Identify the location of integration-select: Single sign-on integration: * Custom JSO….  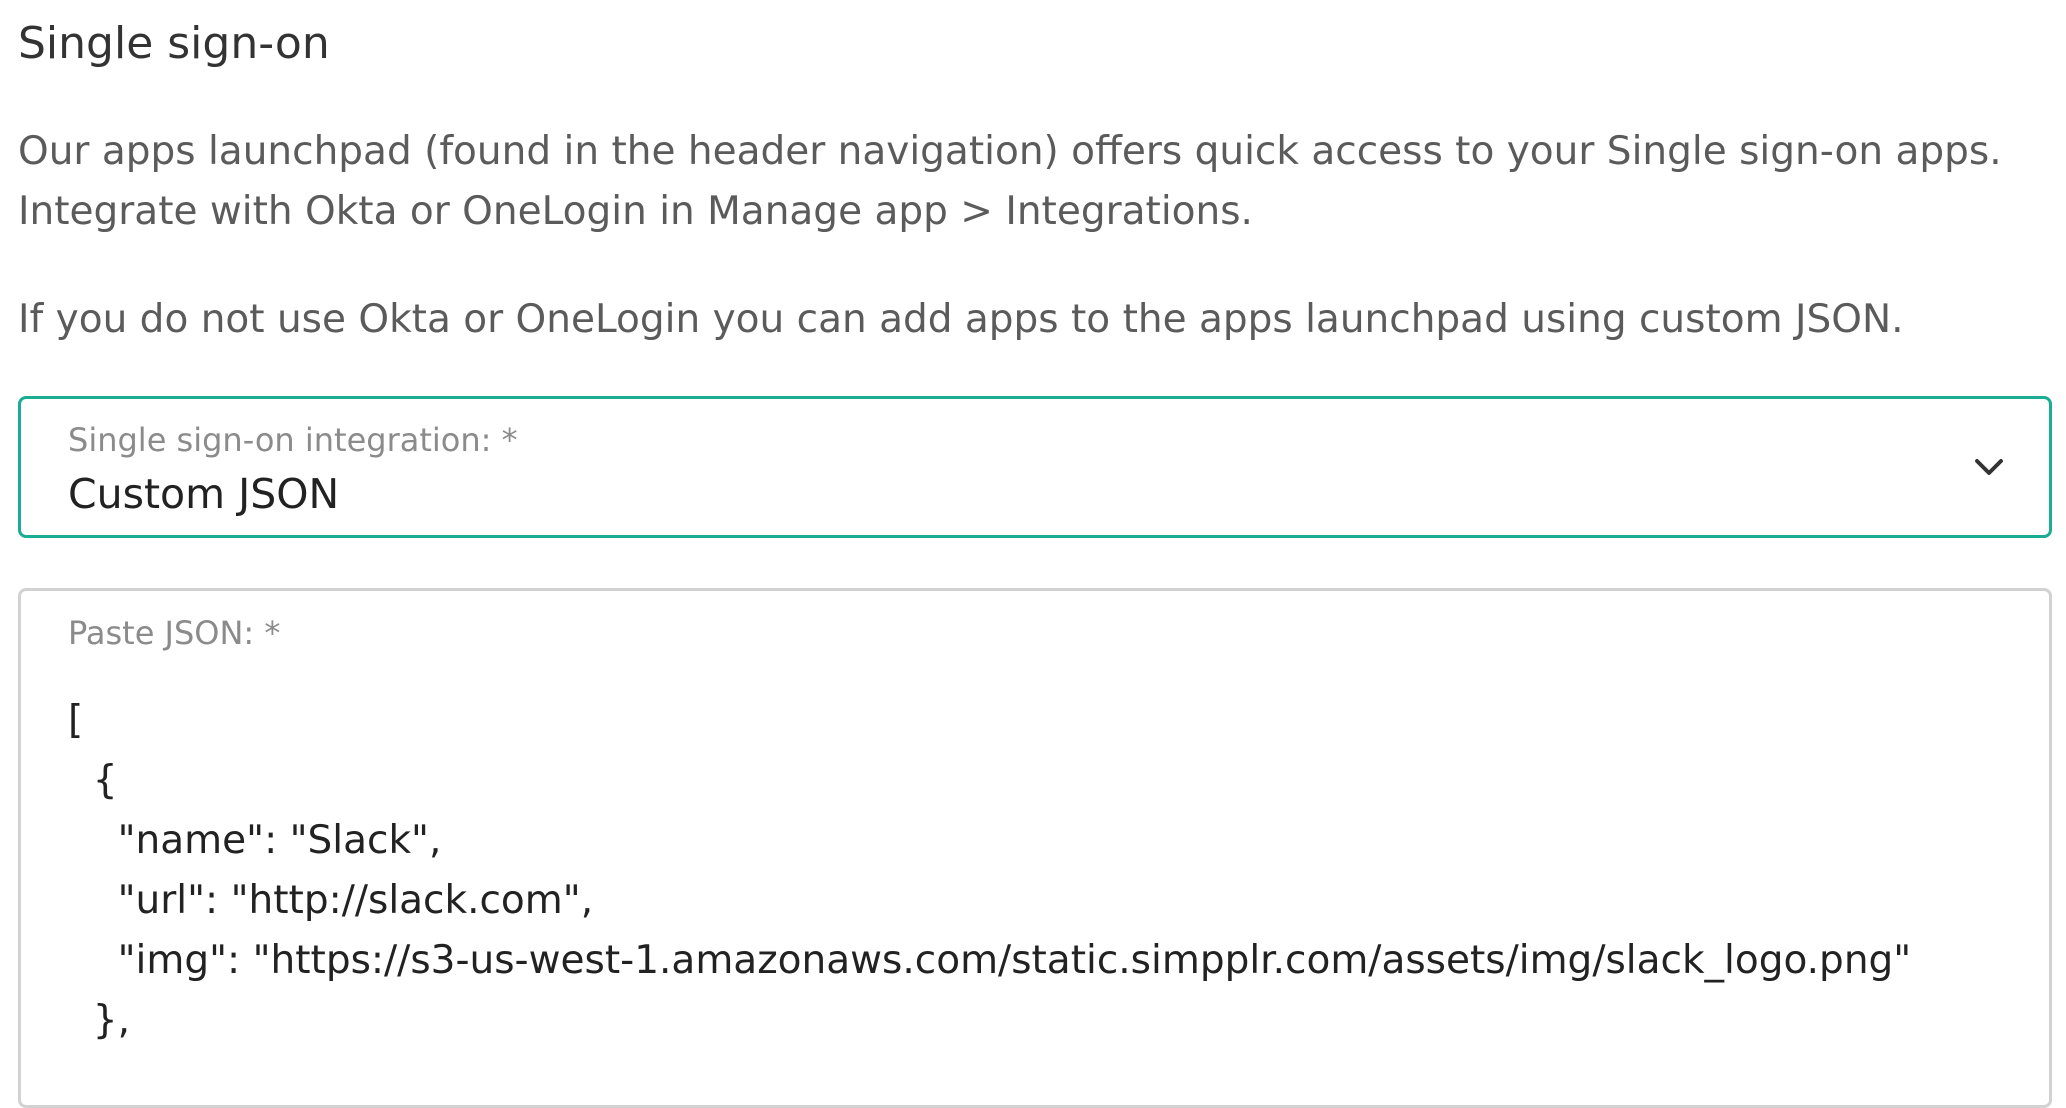
(1035, 467).